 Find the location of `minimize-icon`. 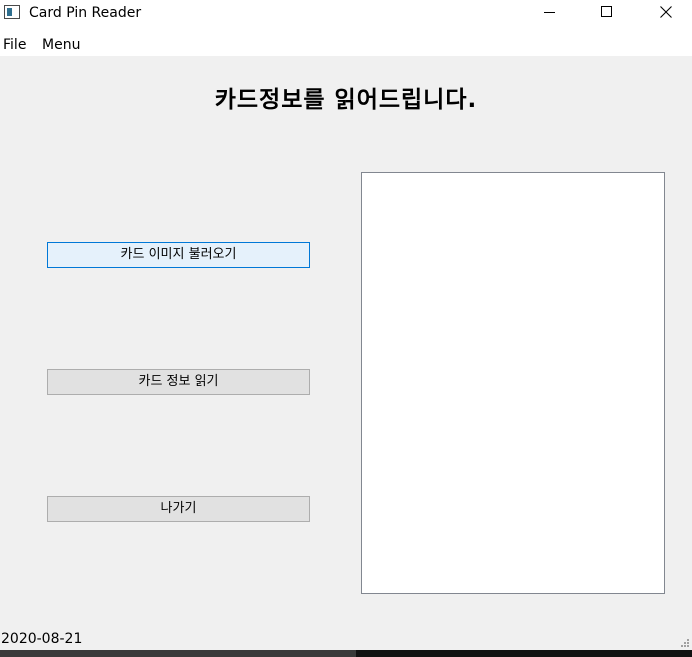

minimize-icon is located at coordinates (549, 12).